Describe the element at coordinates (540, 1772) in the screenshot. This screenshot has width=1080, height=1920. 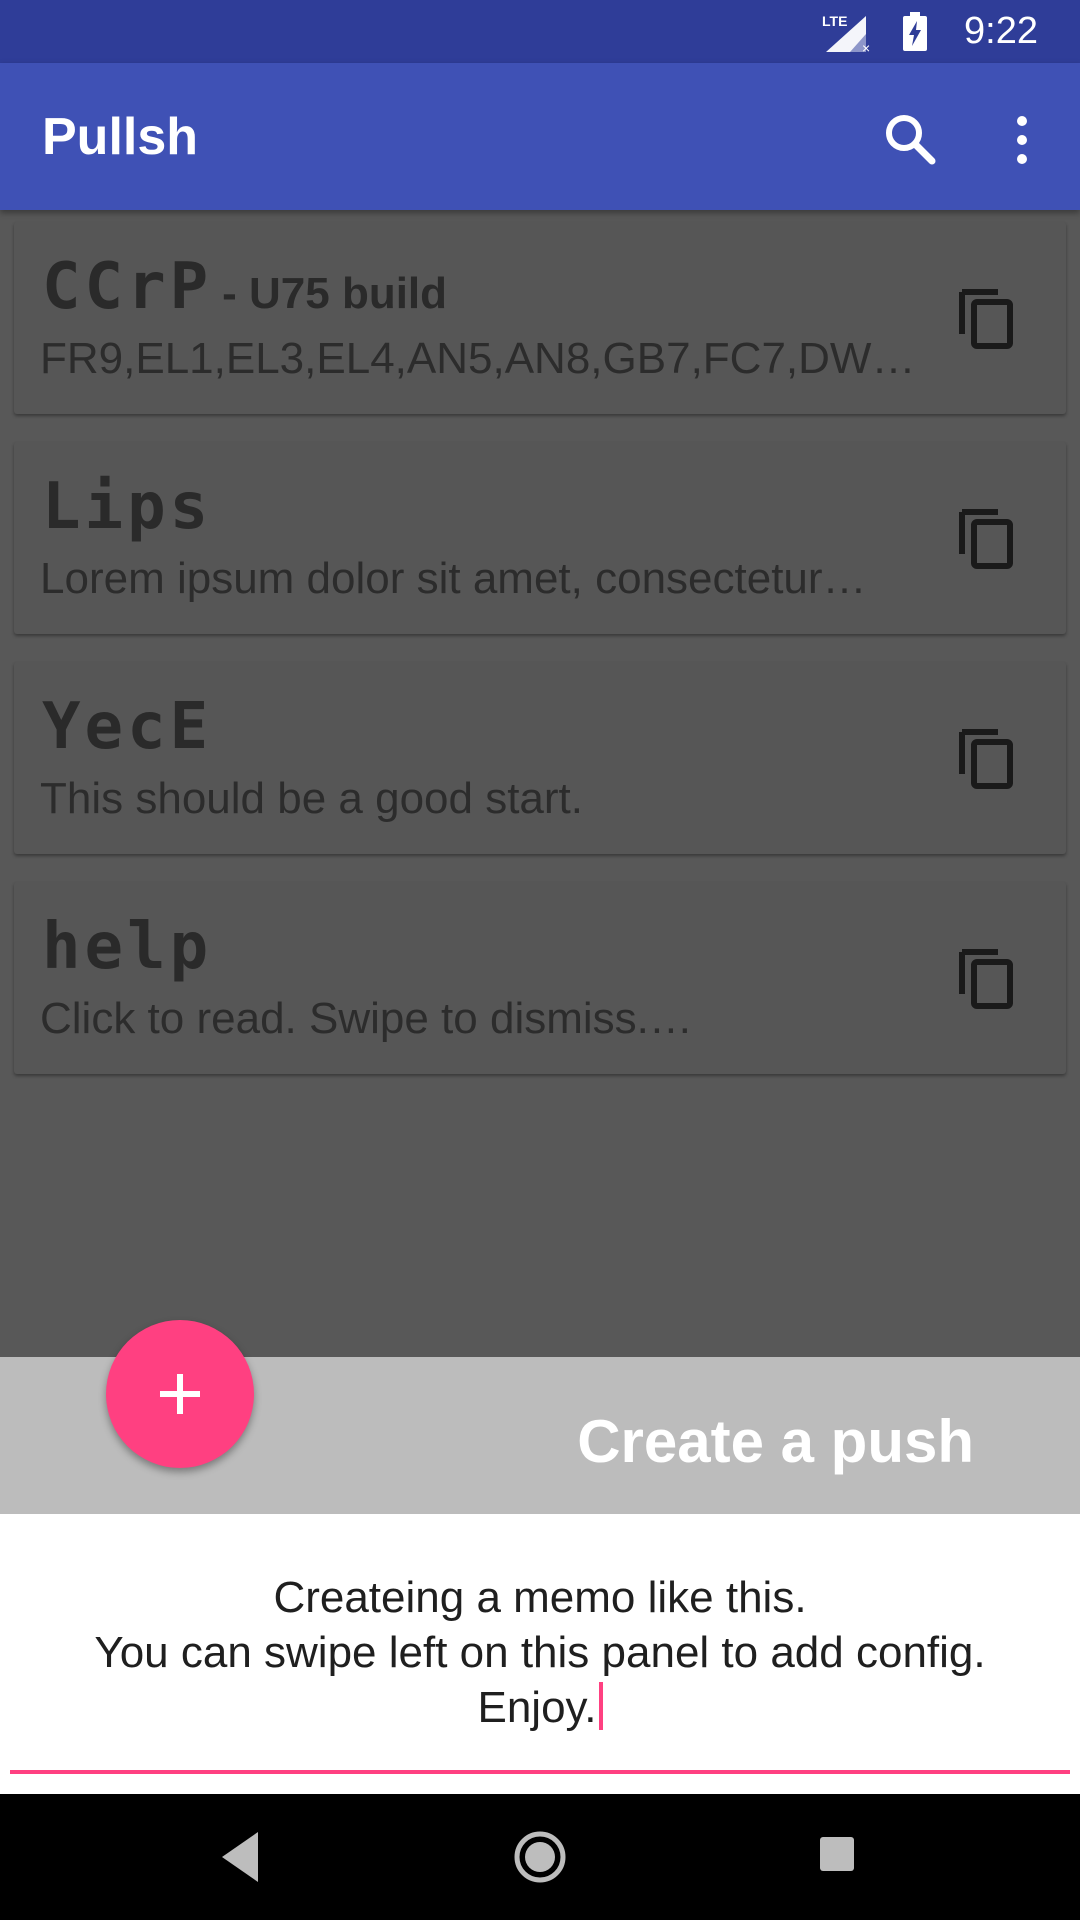
I see `input-underline` at that location.